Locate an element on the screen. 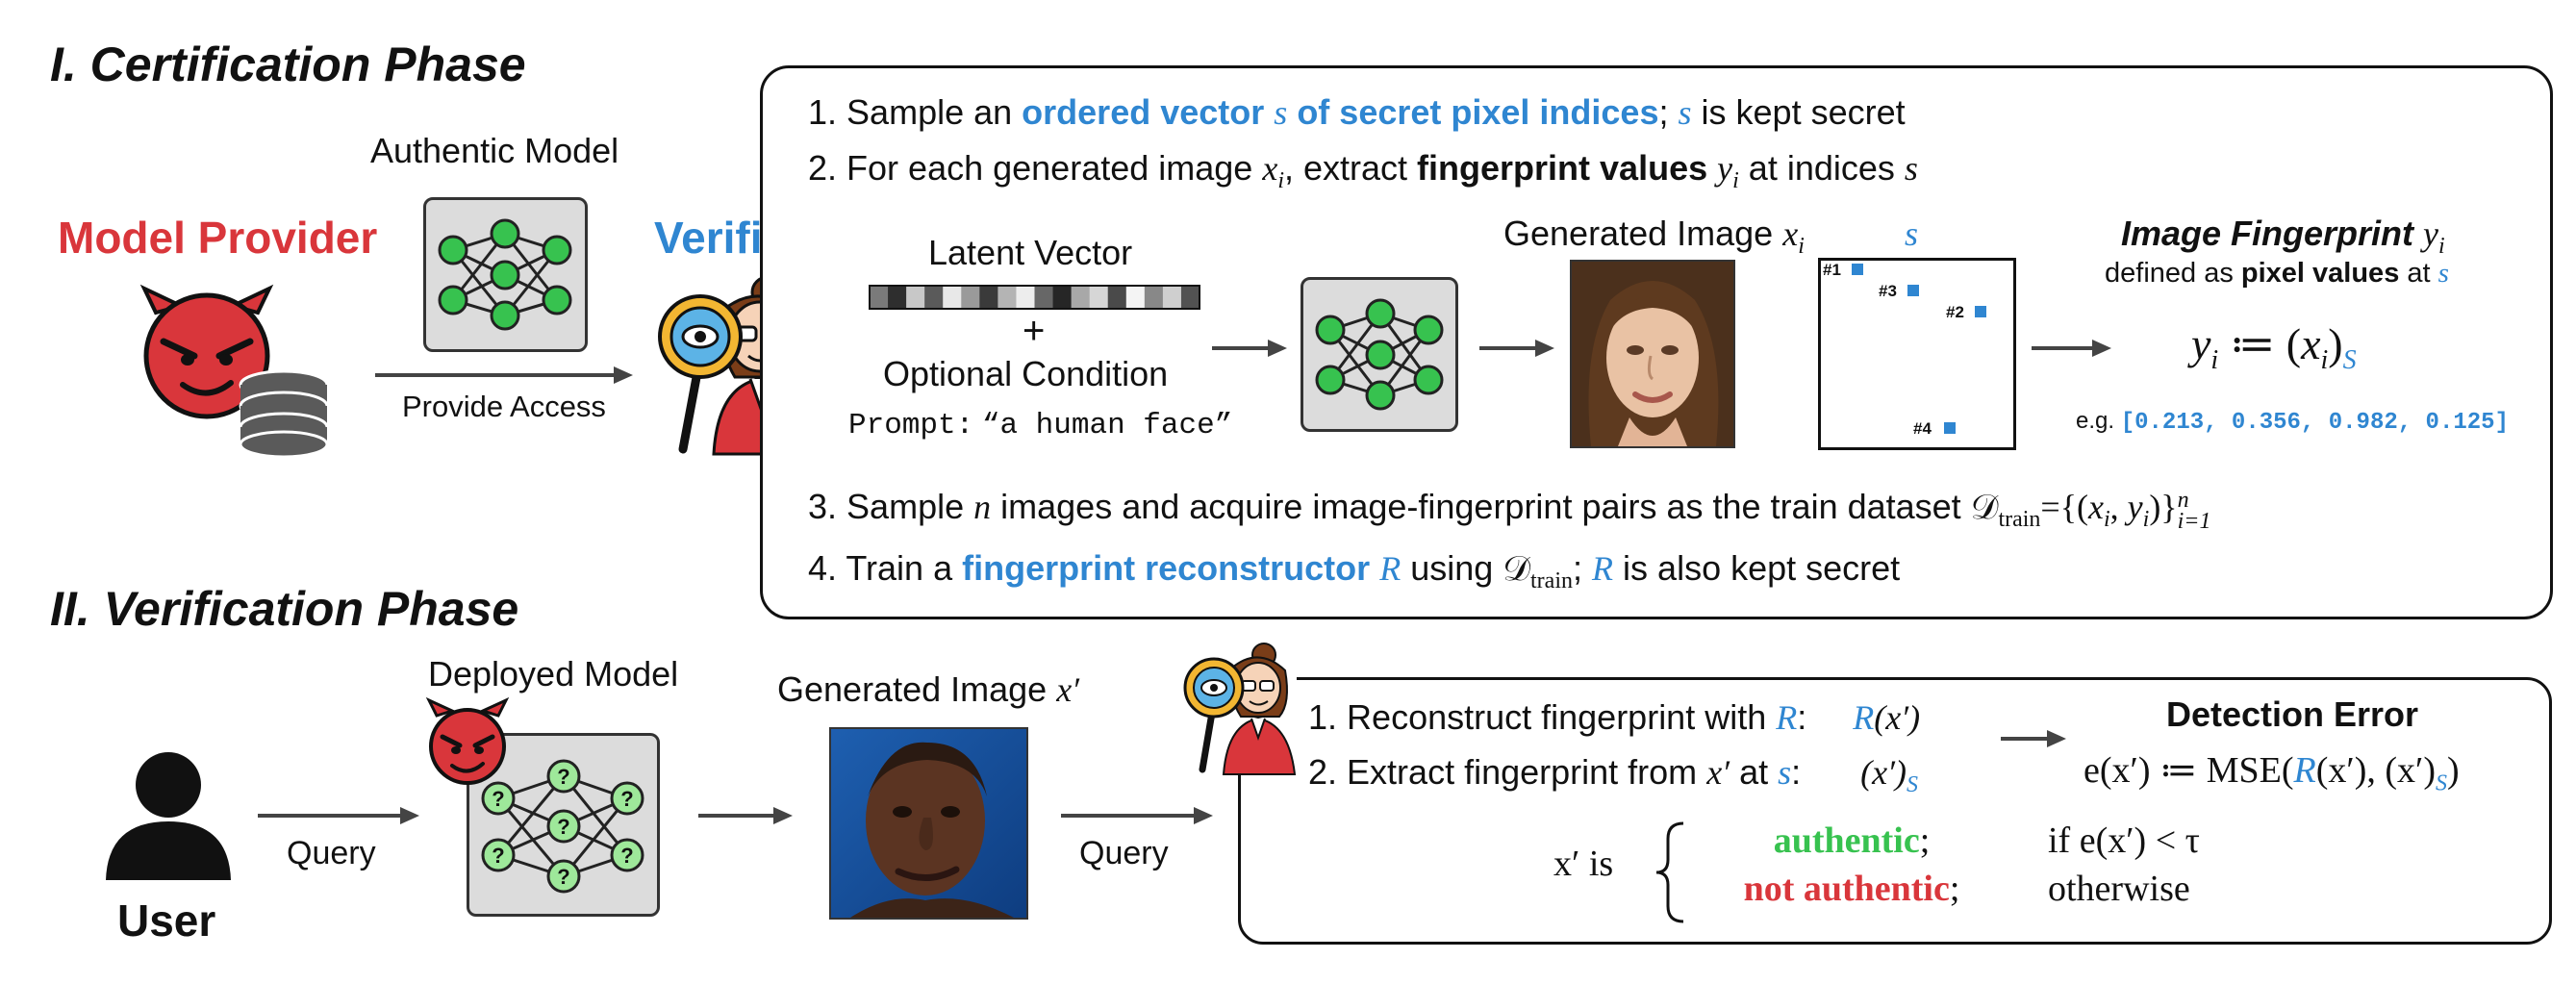  image-fingerprint-title: Image Fingerprint yi is located at coordinates (2283, 237).